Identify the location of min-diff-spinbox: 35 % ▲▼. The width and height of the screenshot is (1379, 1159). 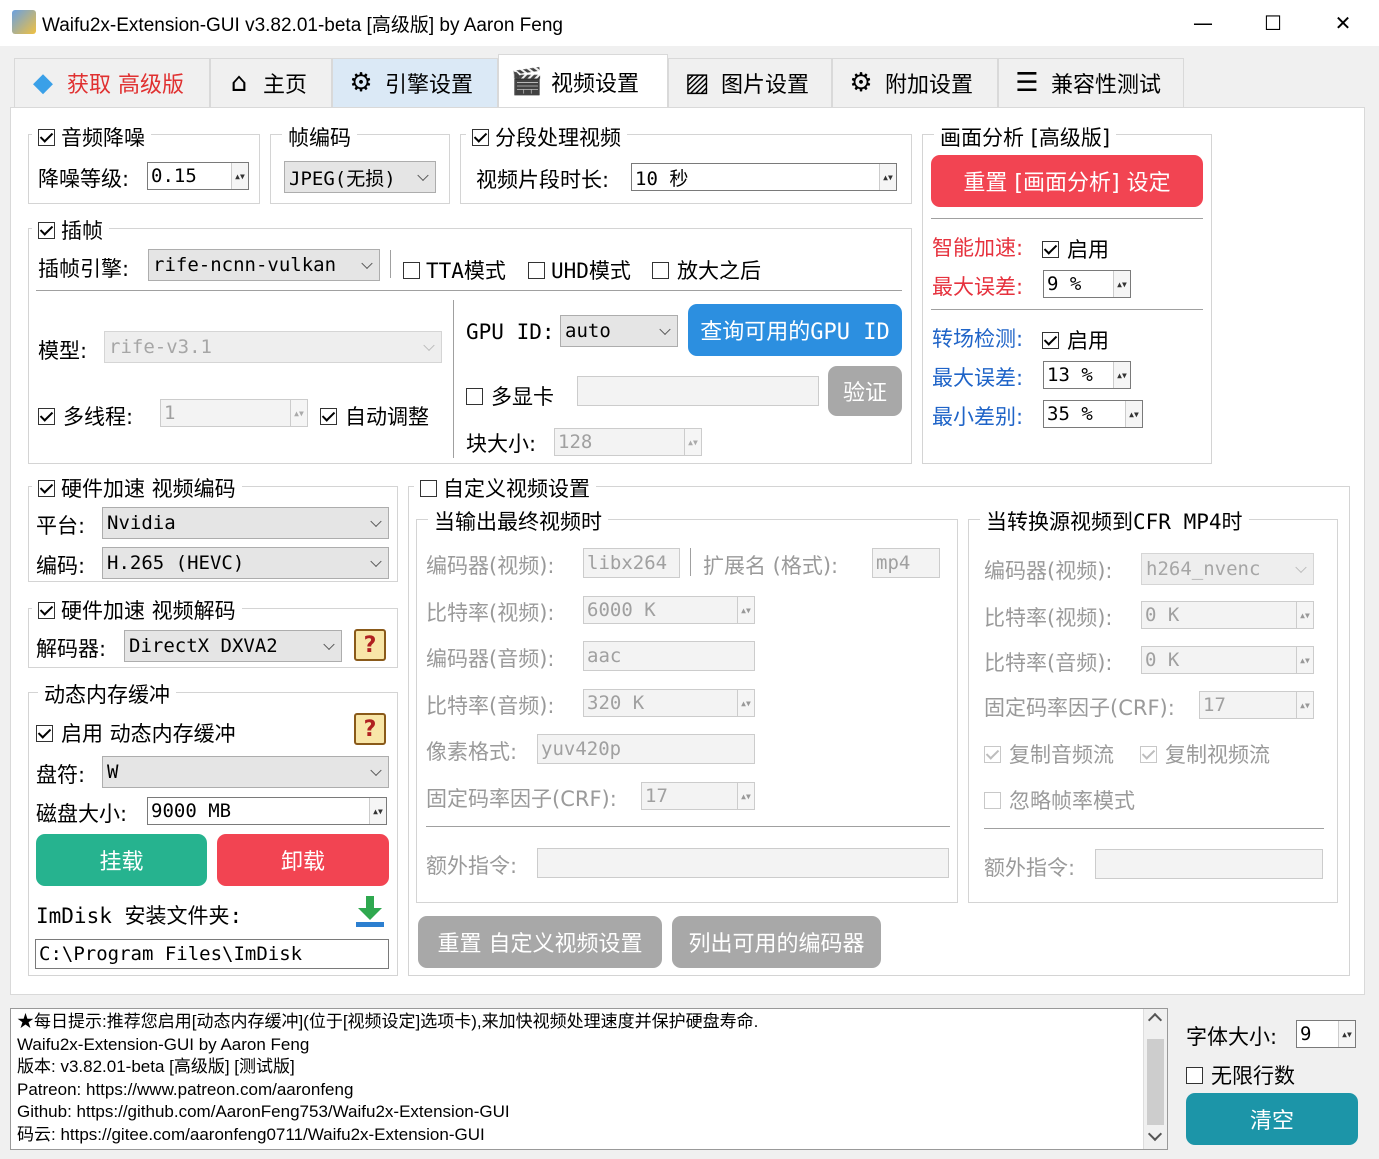
(1093, 414).